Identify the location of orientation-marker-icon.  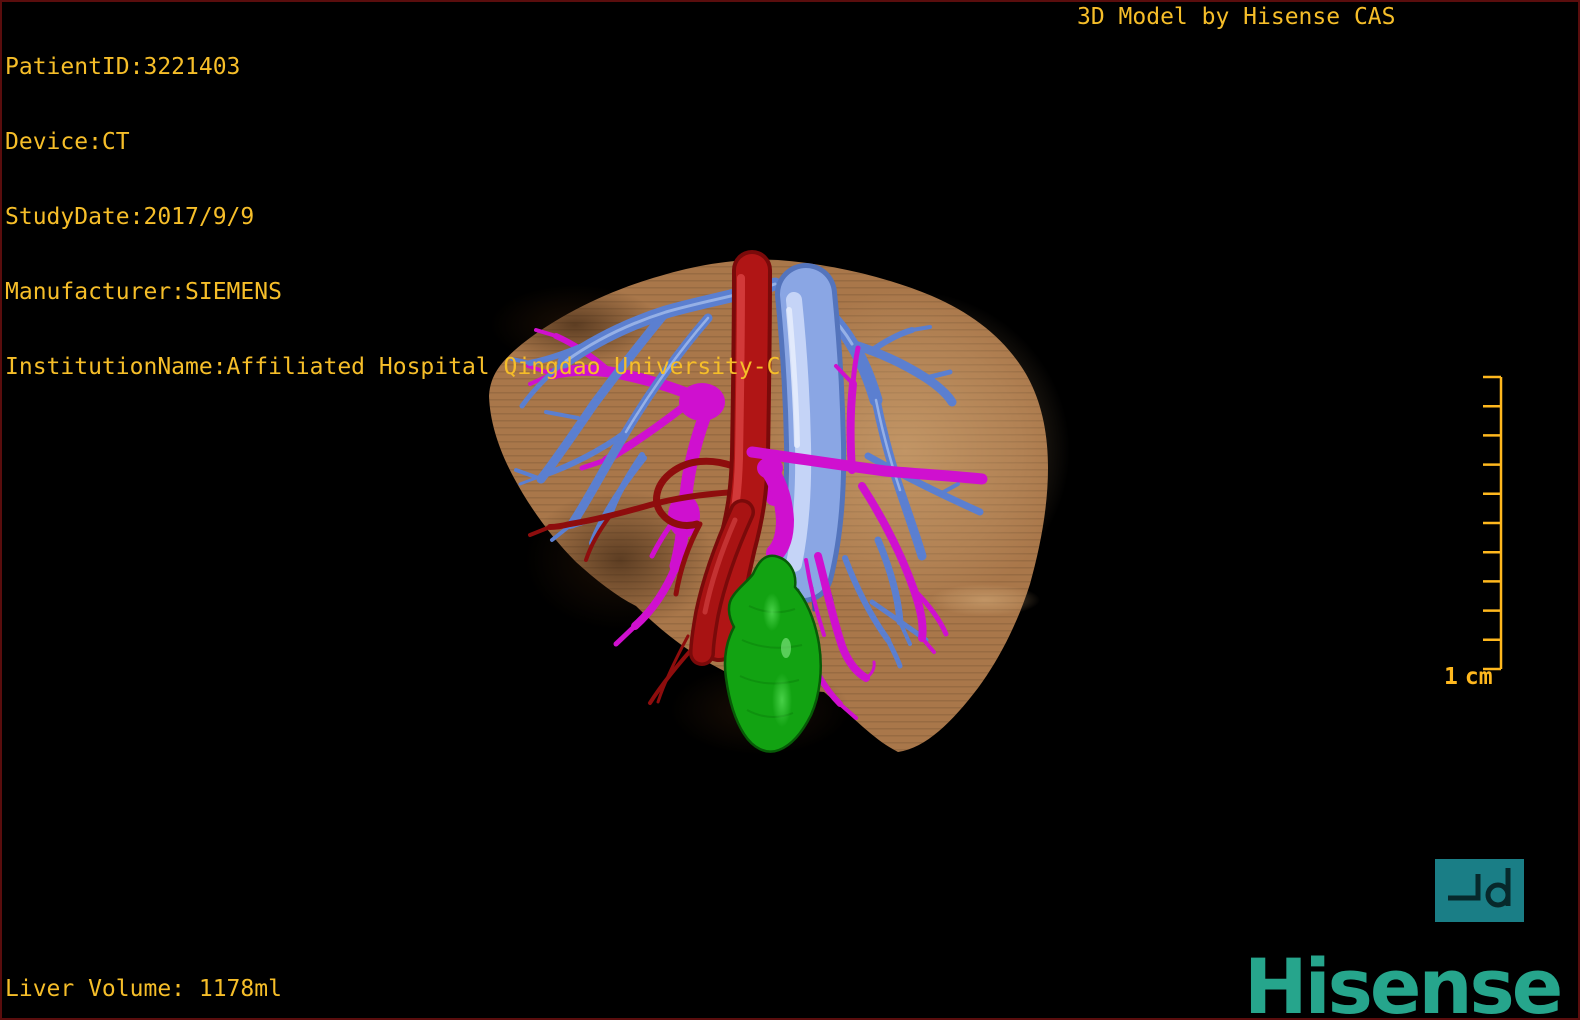
(1479, 888).